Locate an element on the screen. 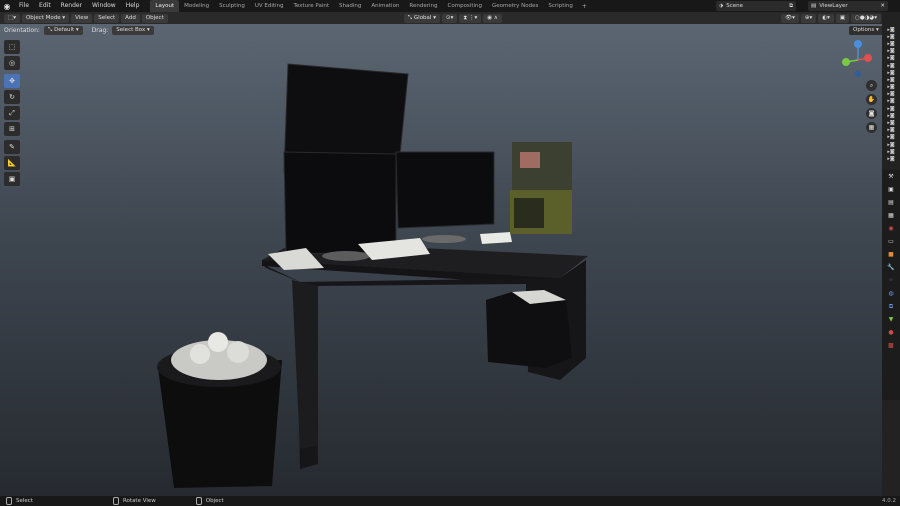 This screenshot has width=900, height=506. data-props-icon: ▼ is located at coordinates (891, 319).